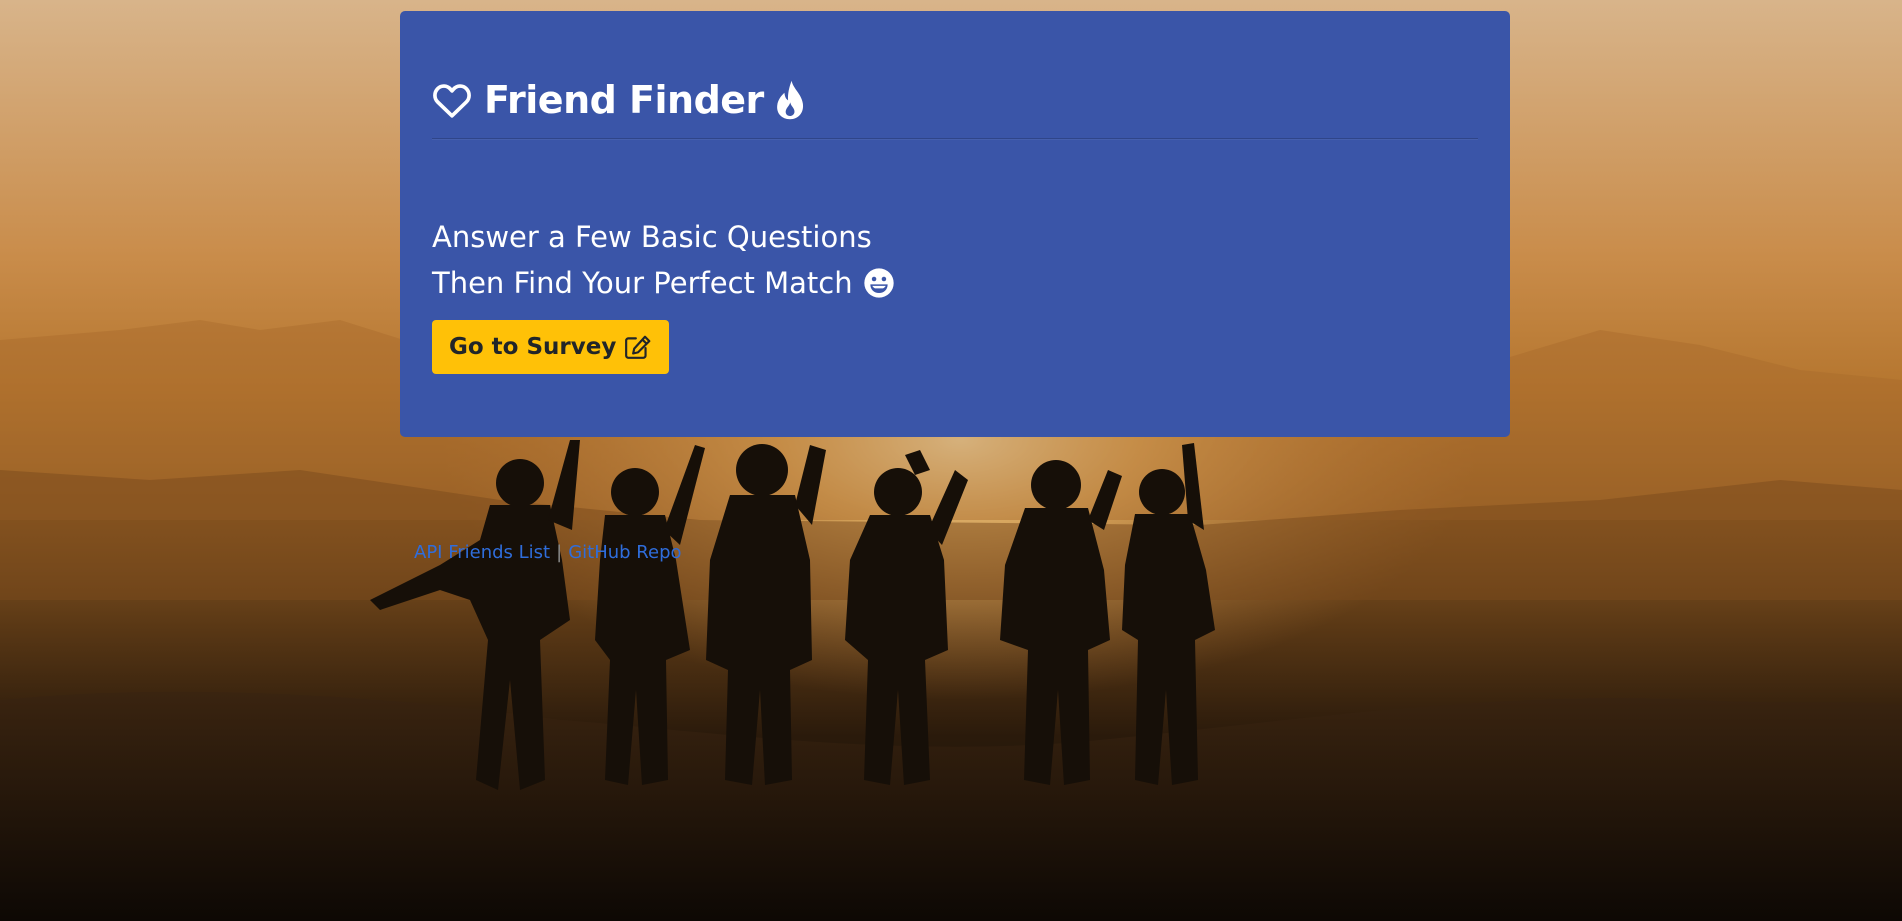  What do you see at coordinates (624, 552) in the screenshot?
I see `github-repo-link: GitHub Repo` at bounding box center [624, 552].